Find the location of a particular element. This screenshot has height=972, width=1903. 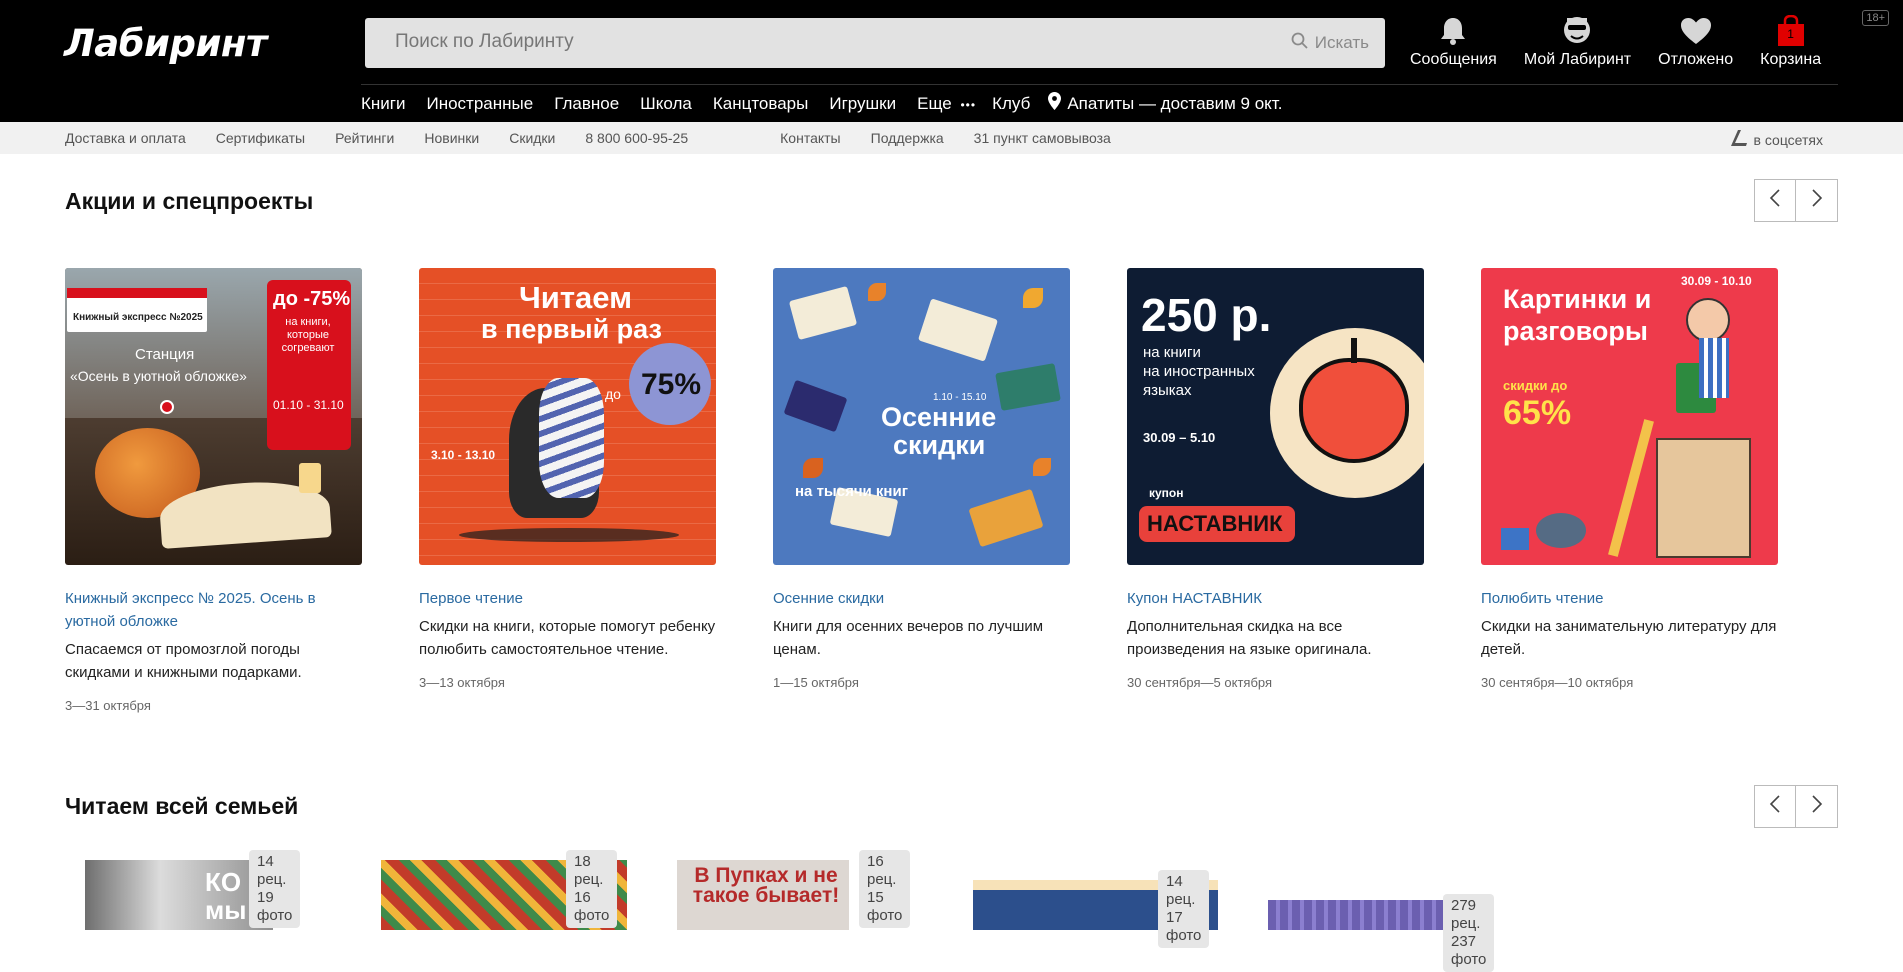

book-stats-badge: 18 рец. 16 фото is located at coordinates (592, 889).